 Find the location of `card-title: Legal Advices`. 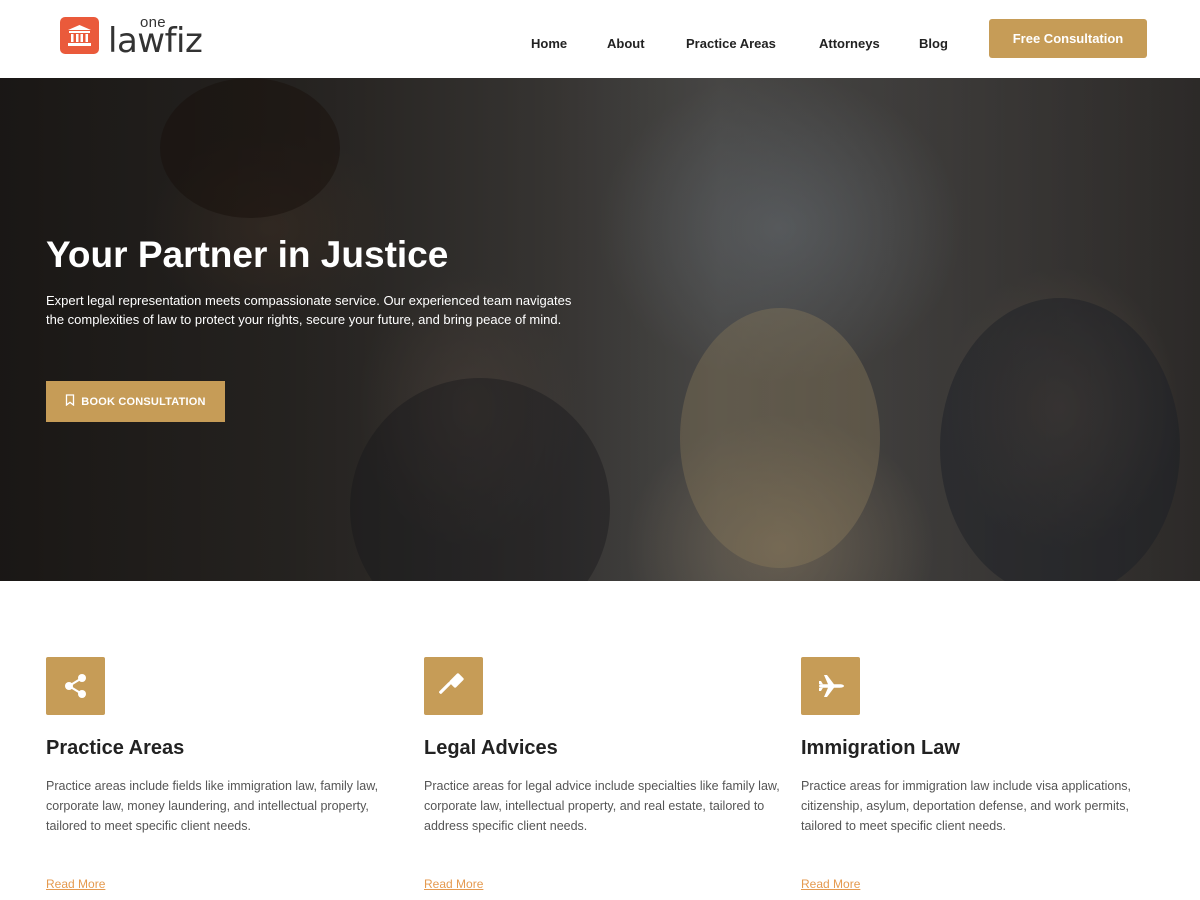

card-title: Legal Advices is located at coordinates (491, 748).